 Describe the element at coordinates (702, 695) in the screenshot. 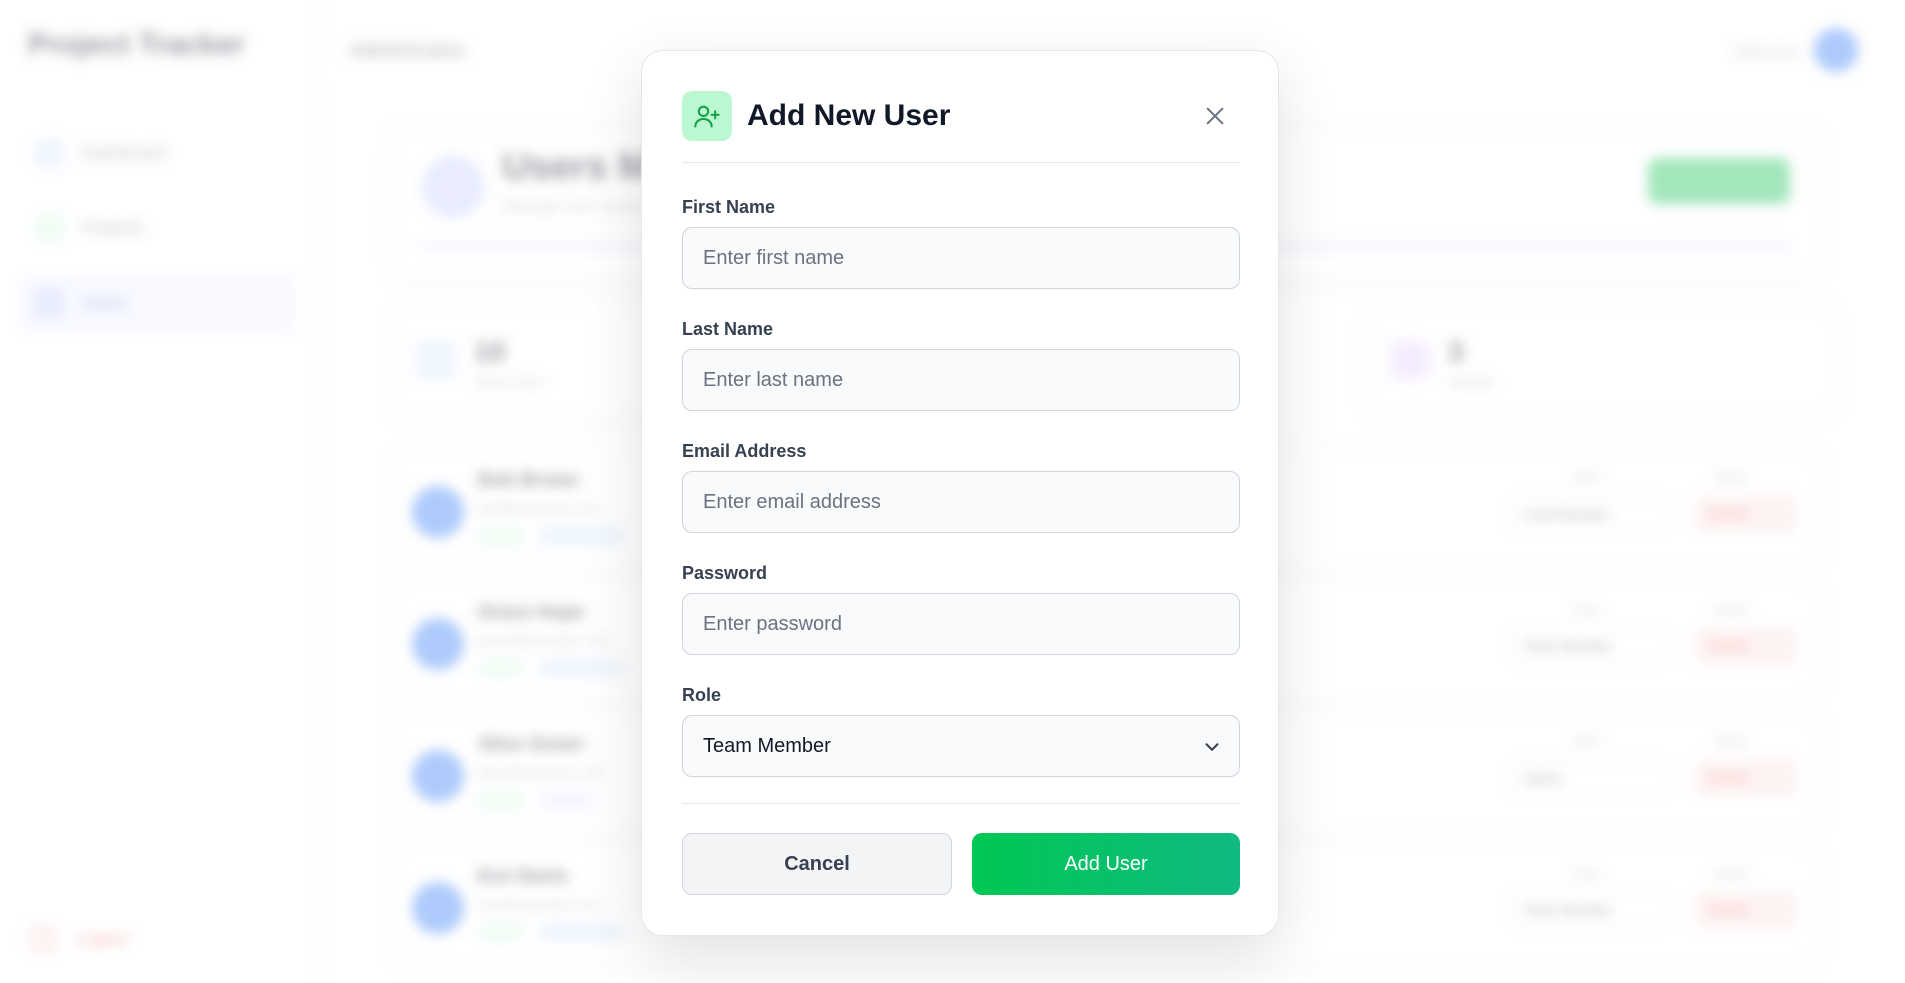

I see `role-label: Role` at that location.